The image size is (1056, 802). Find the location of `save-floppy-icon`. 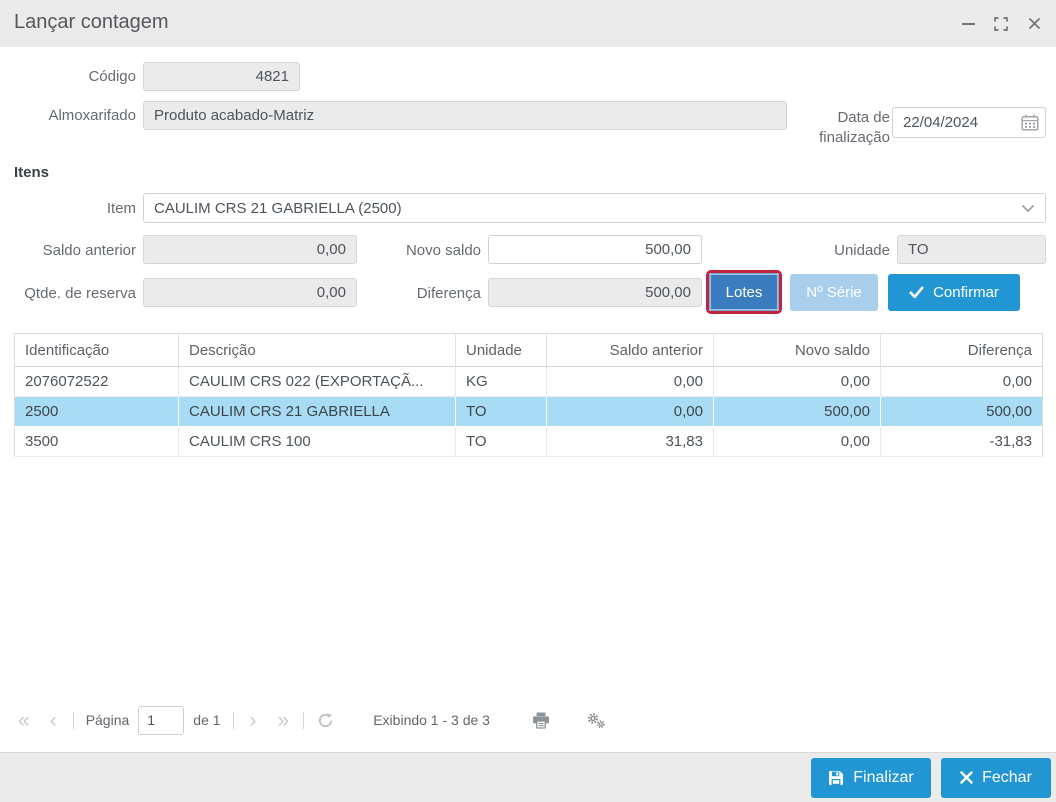

save-floppy-icon is located at coordinates (836, 778).